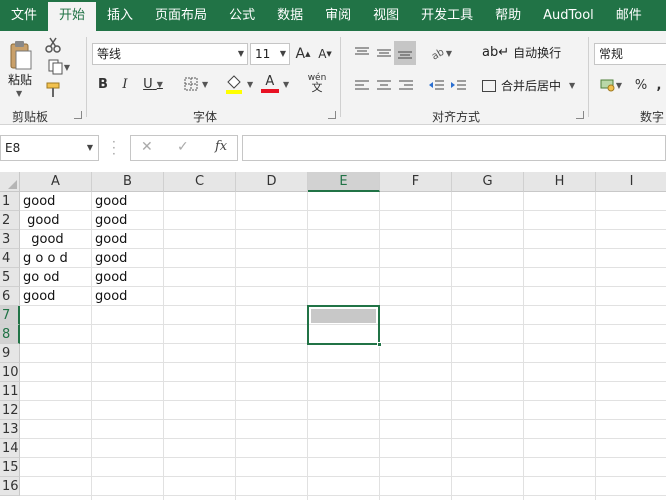 This screenshot has width=666, height=500. What do you see at coordinates (344, 182) in the screenshot?
I see `column-header: E` at bounding box center [344, 182].